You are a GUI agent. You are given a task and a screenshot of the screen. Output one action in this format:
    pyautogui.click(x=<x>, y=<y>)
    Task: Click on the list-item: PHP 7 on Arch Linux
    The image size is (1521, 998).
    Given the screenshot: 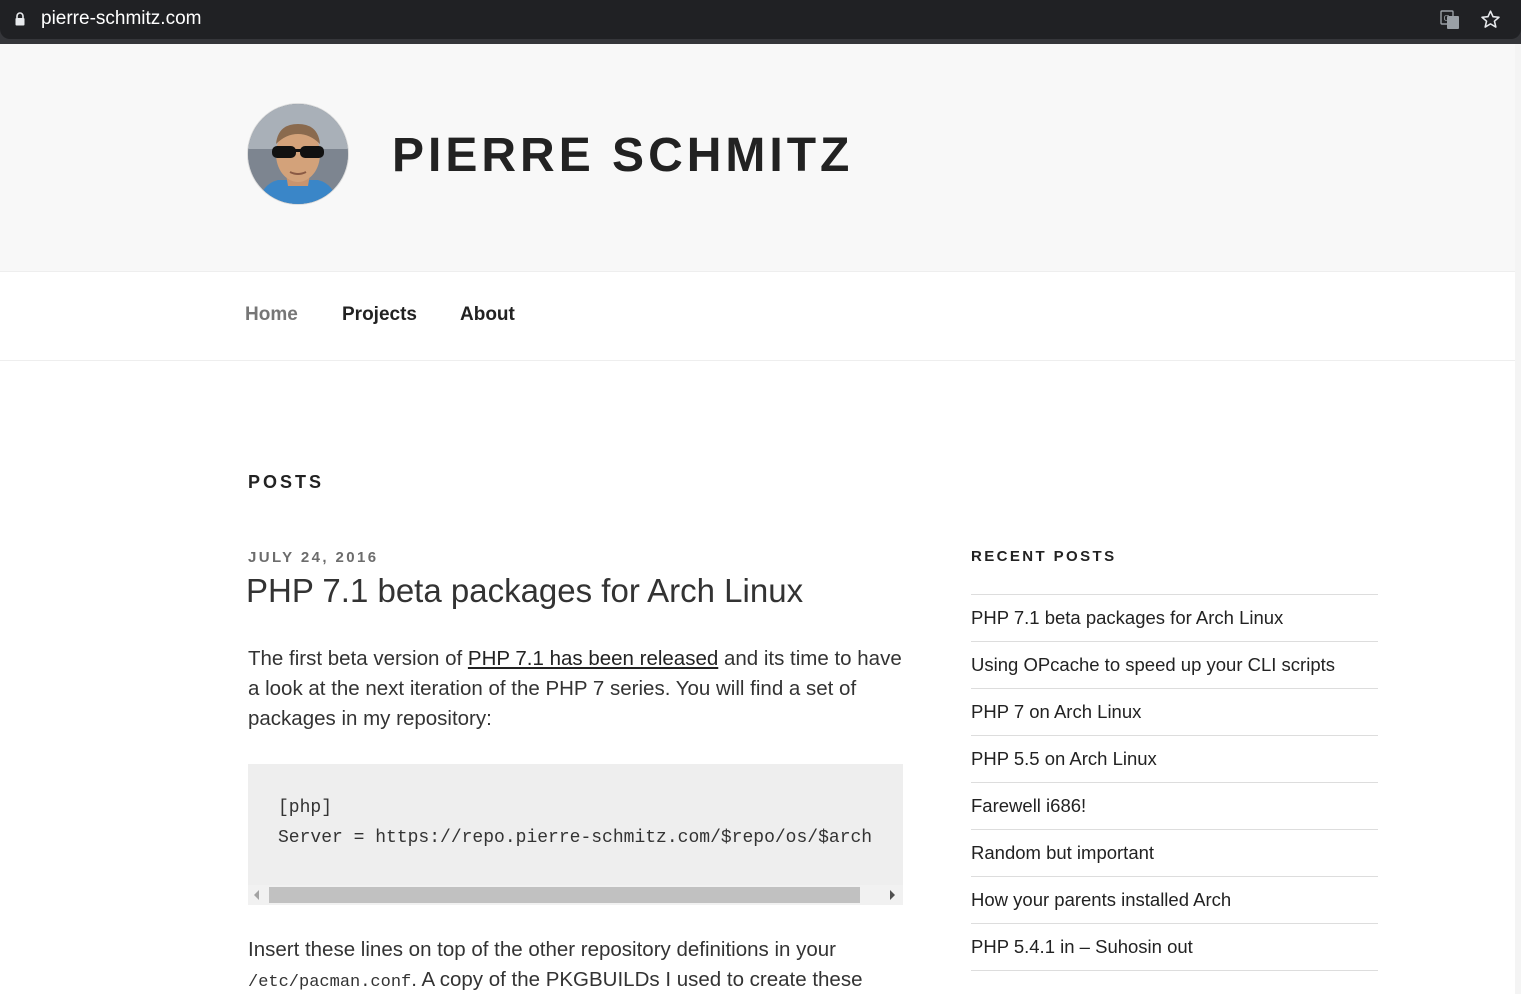 What is the action you would take?
    pyautogui.click(x=1174, y=712)
    